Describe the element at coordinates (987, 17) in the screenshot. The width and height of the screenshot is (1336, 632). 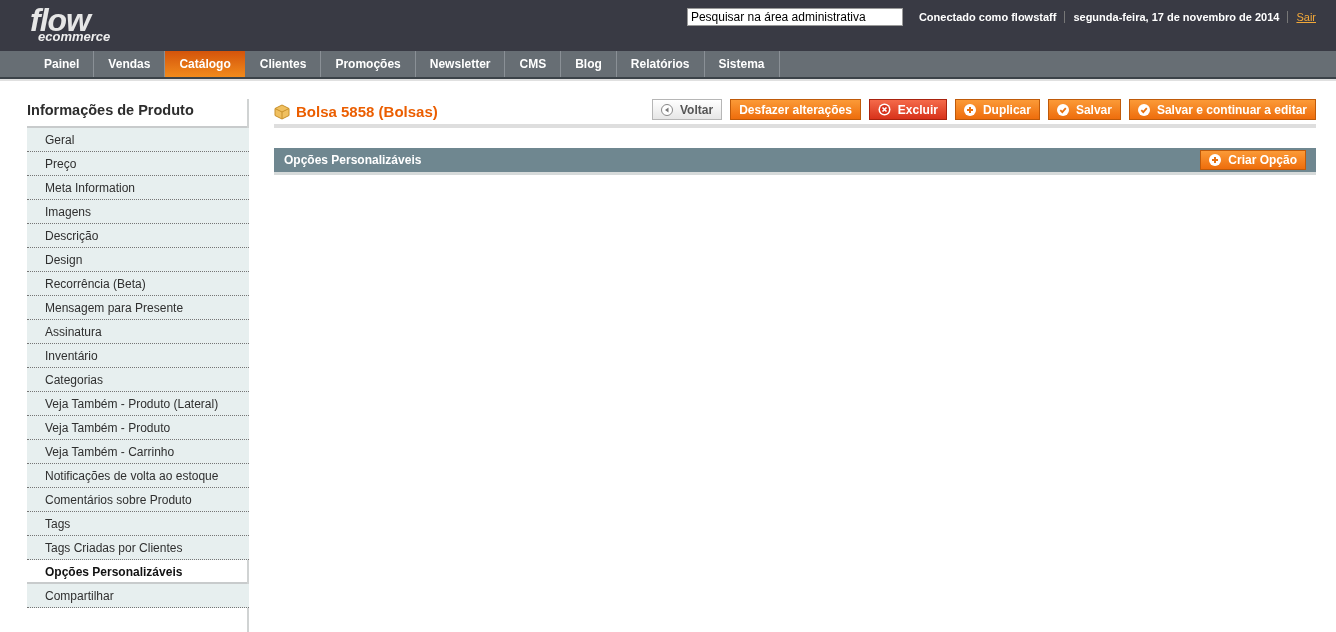
I see `user-label: Conectado como flowstaff` at that location.